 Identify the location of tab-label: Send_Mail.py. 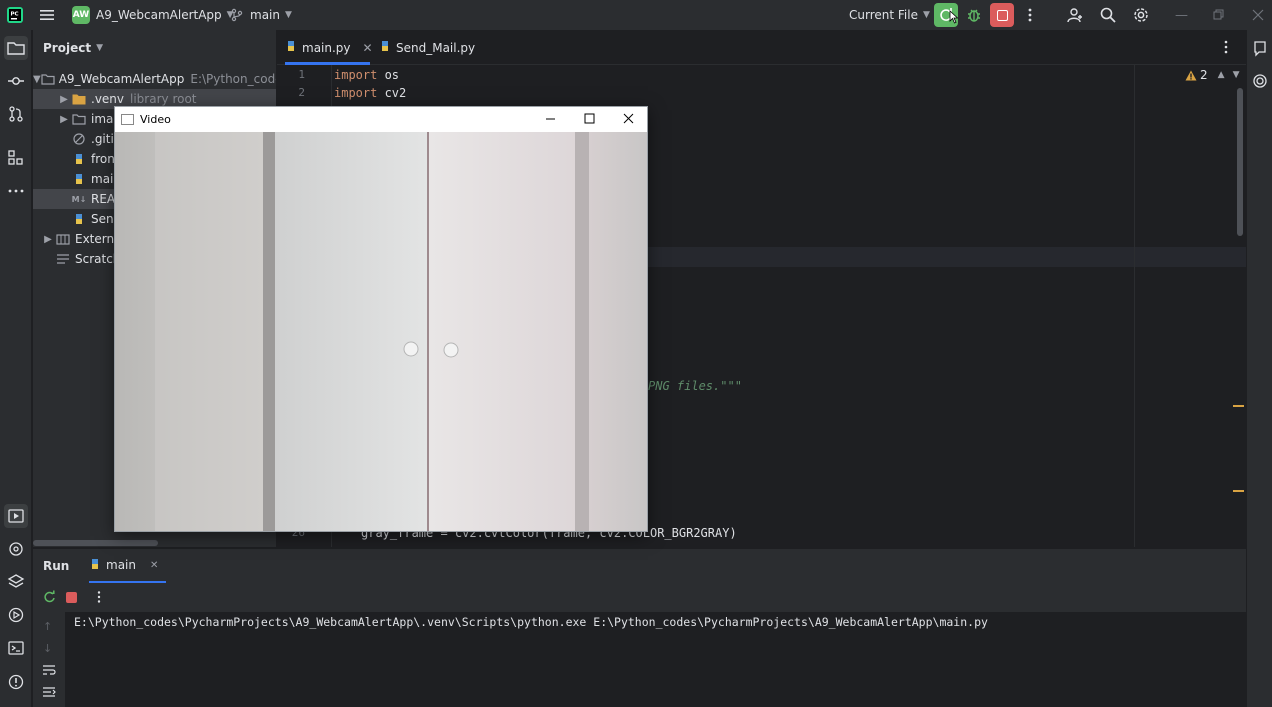
(436, 47).